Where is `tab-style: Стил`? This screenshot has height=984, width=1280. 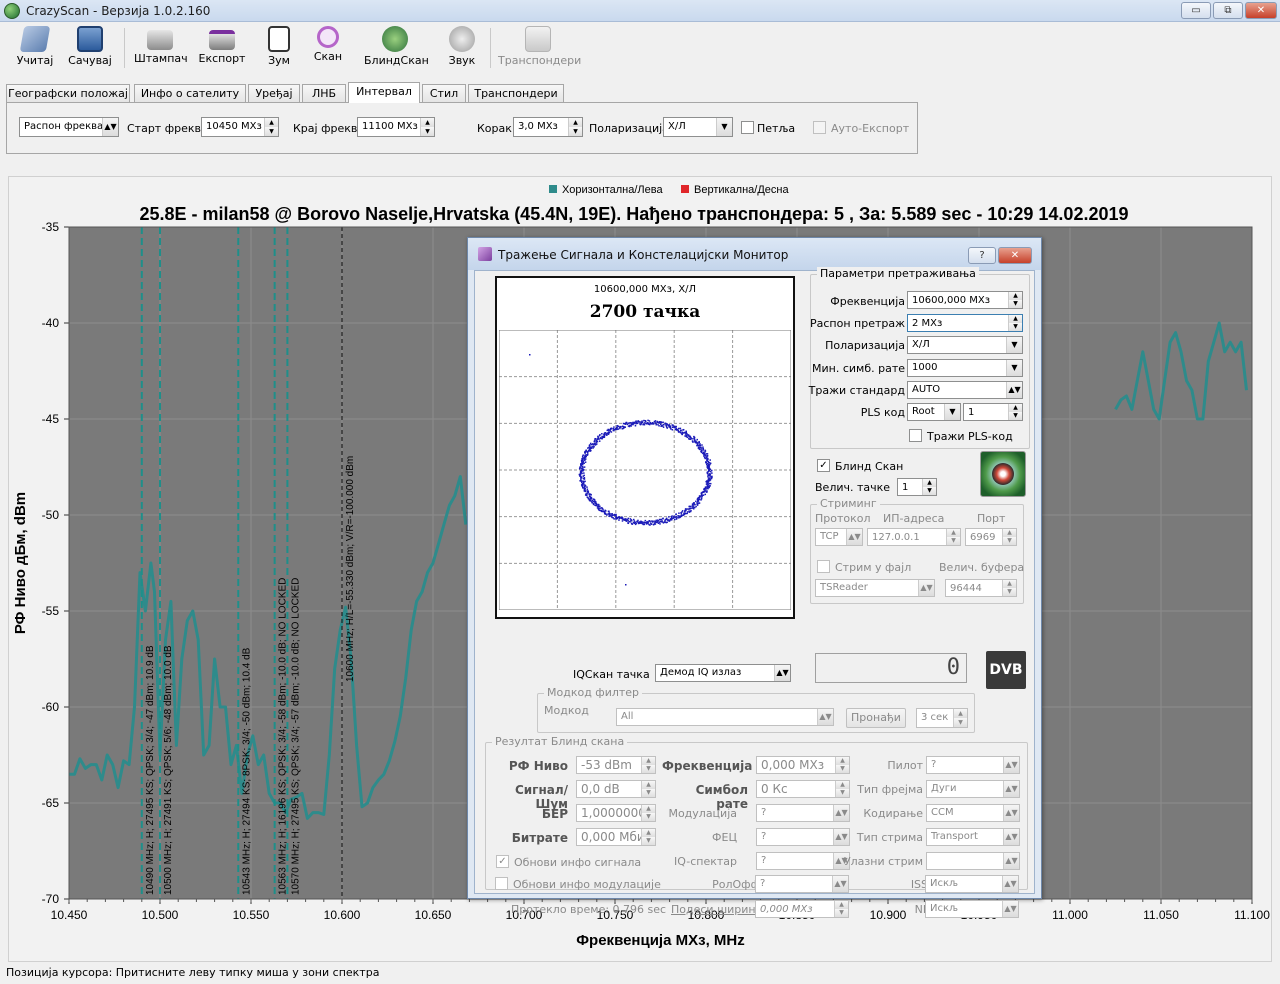 tab-style: Стил is located at coordinates (444, 93).